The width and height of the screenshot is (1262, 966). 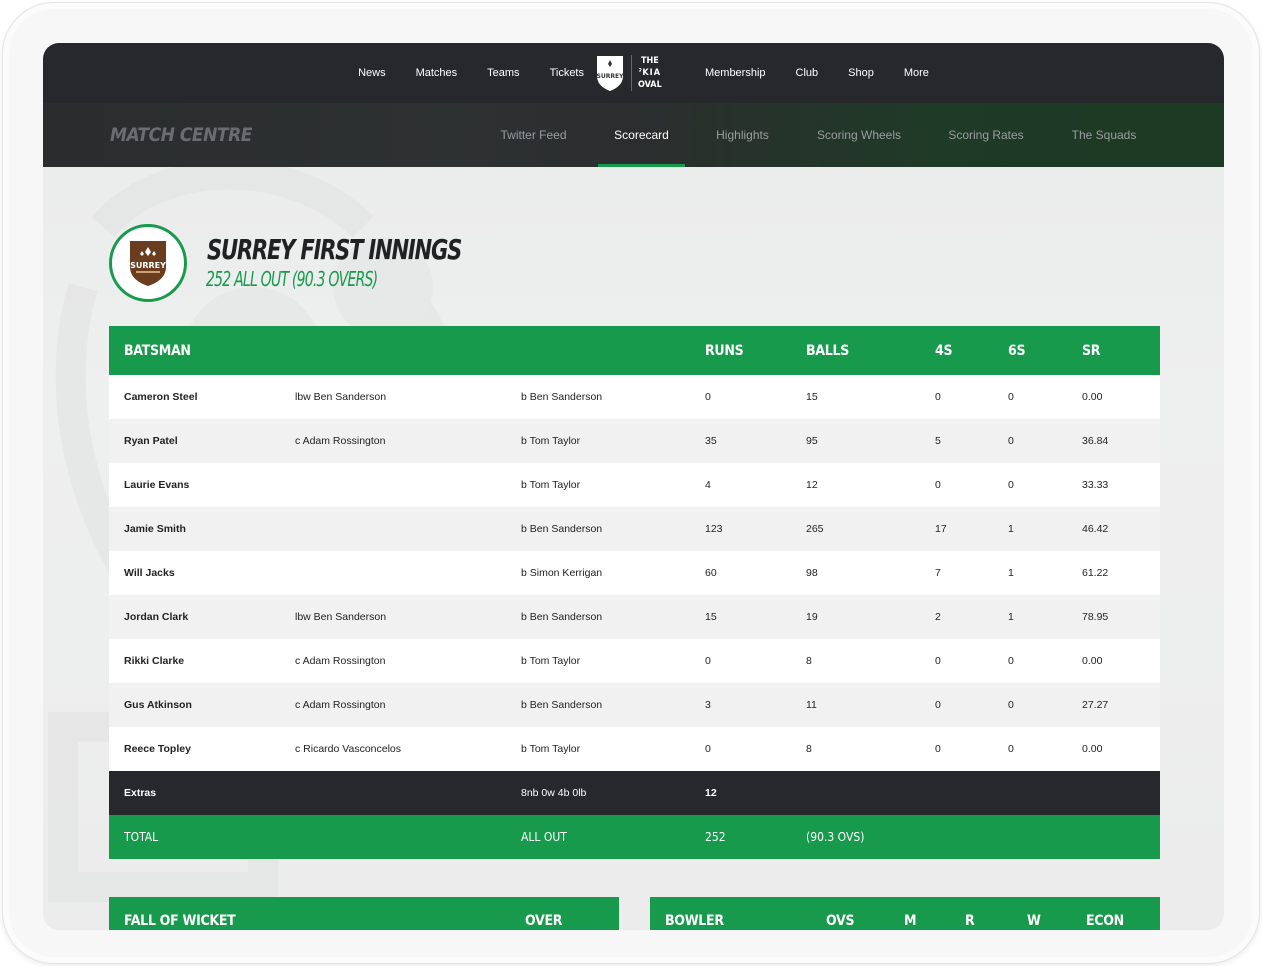 I want to click on strike-rate: 36.84, so click(x=1095, y=441).